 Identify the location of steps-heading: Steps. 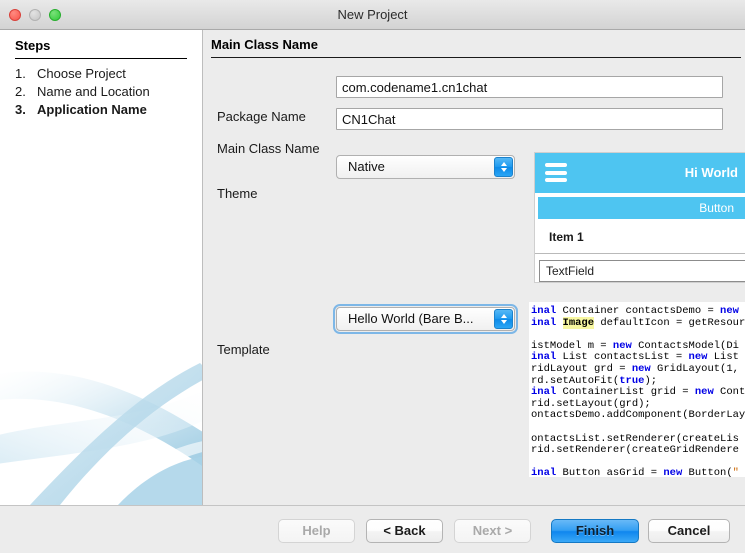
(33, 45).